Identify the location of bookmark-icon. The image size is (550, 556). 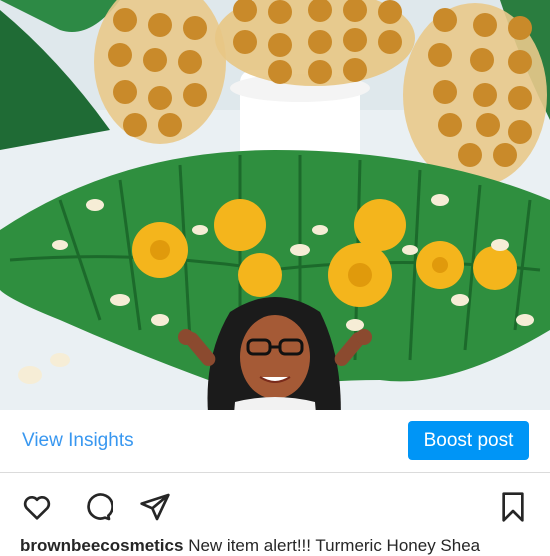
(513, 507).